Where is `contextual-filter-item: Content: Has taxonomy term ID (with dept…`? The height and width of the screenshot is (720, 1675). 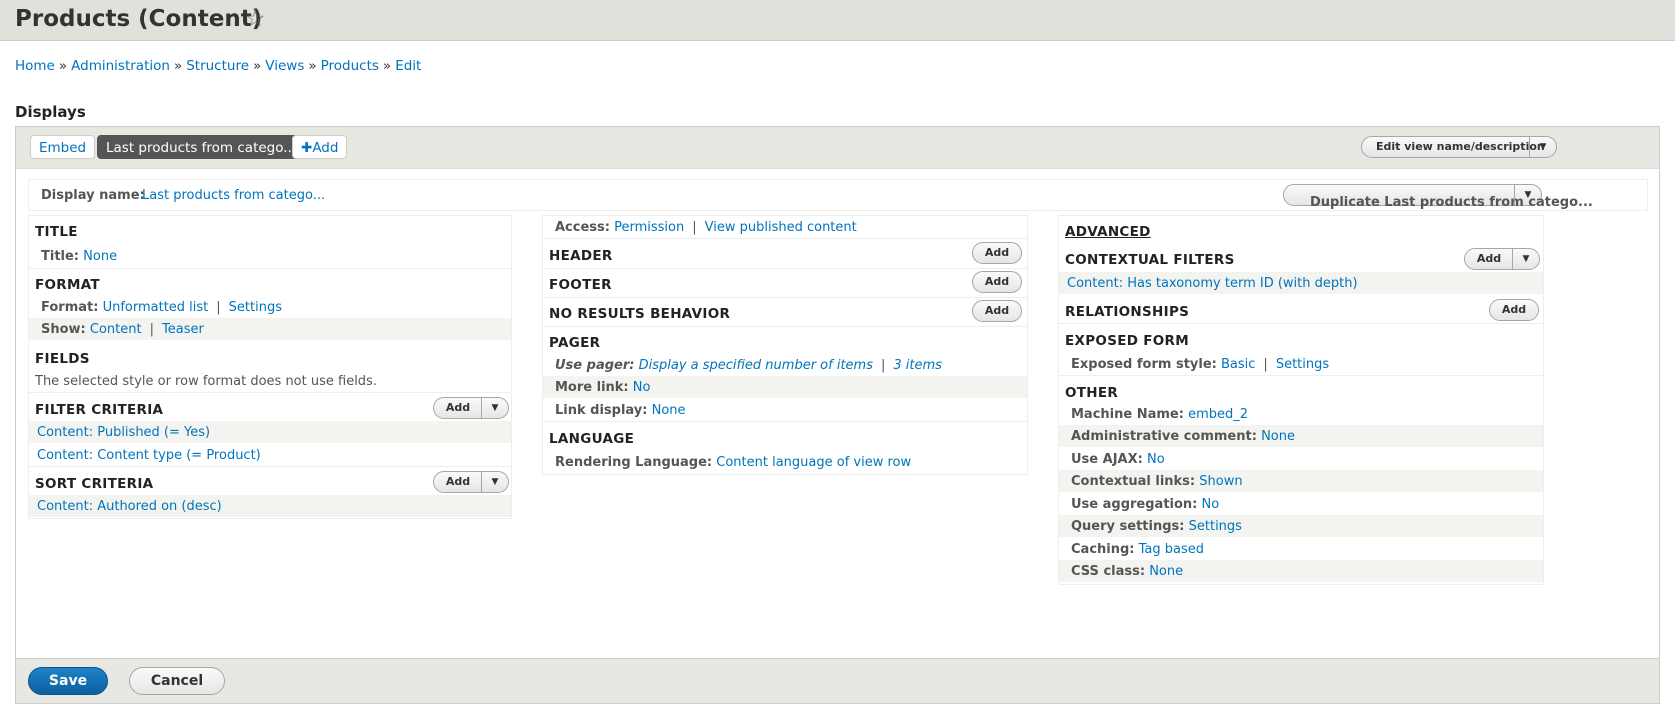 contextual-filter-item: Content: Has taxonomy term ID (with dept… is located at coordinates (1301, 283).